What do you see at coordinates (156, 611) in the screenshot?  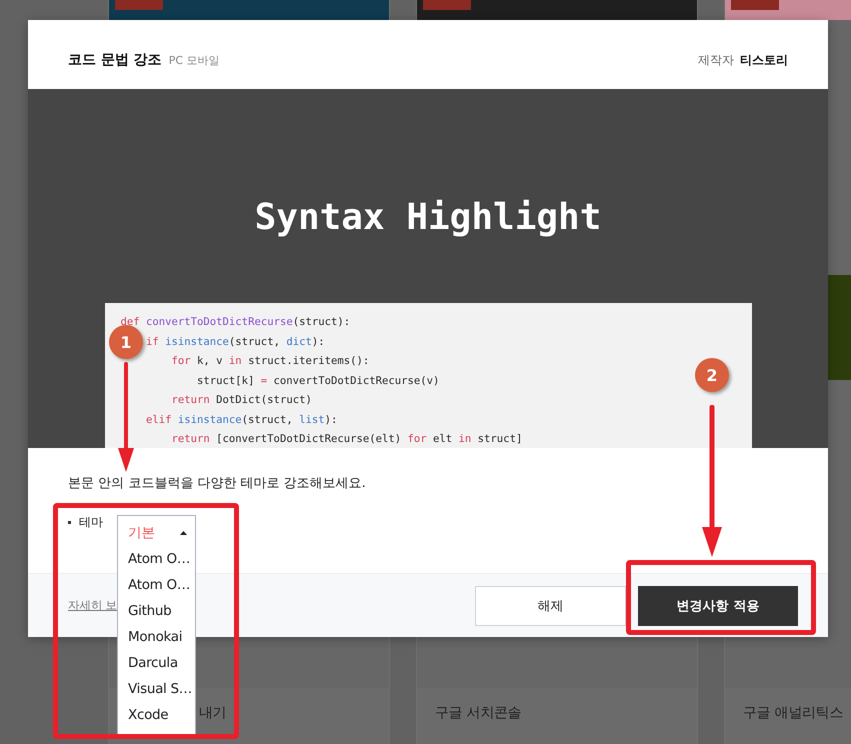 I see `dropdown-option: Github` at bounding box center [156, 611].